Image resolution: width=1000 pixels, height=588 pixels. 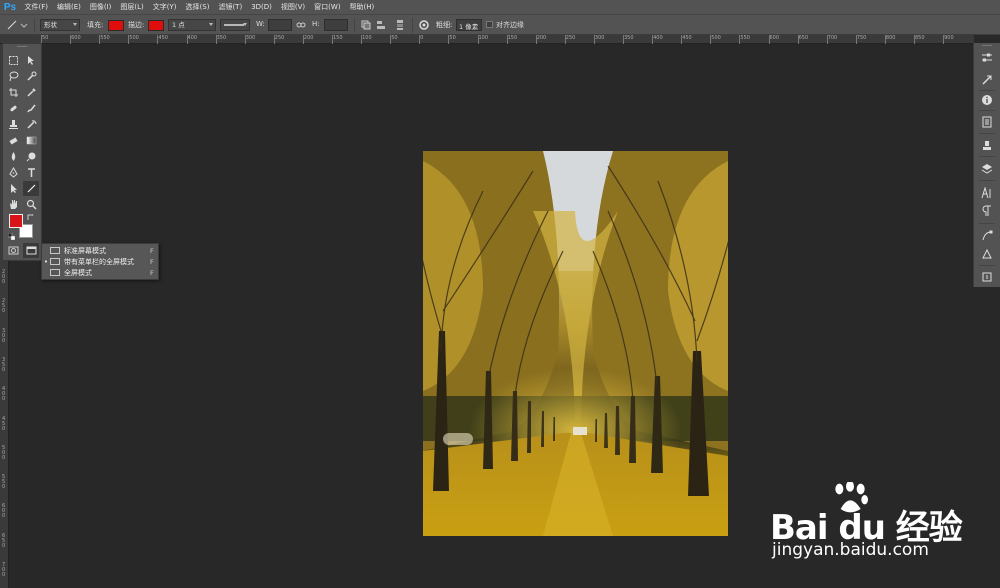 What do you see at coordinates (100, 7) in the screenshot?
I see `menu-image: 图像(I)` at bounding box center [100, 7].